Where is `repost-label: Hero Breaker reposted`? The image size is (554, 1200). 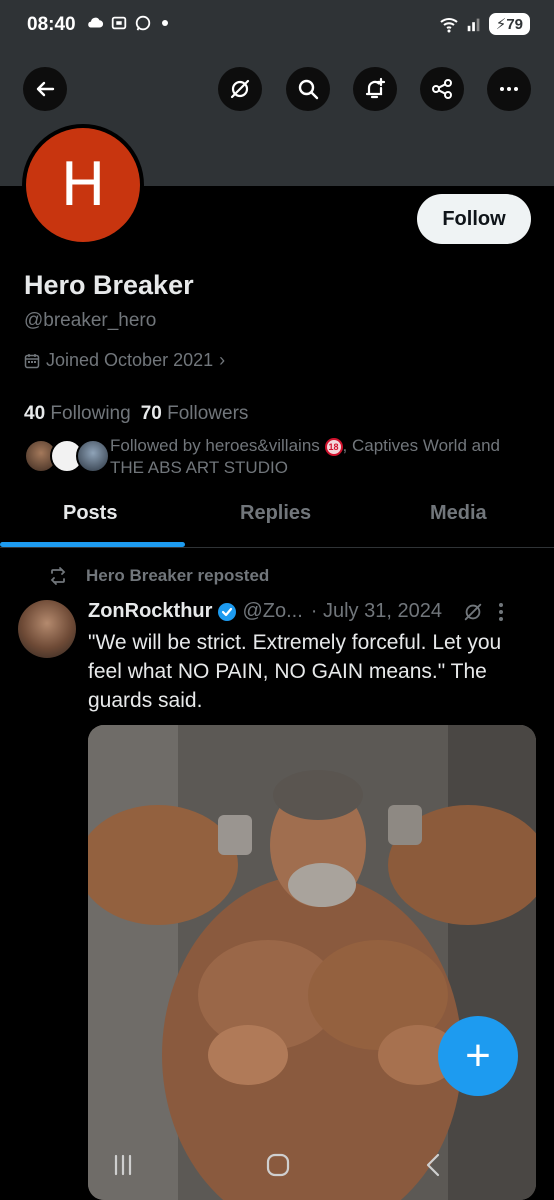
repost-label: Hero Breaker reposted is located at coordinates (158, 576).